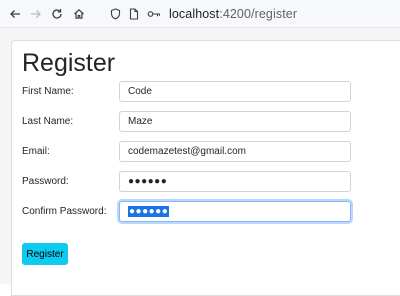 The height and width of the screenshot is (296, 400). I want to click on url-text: localhost:4200/register, so click(233, 14).